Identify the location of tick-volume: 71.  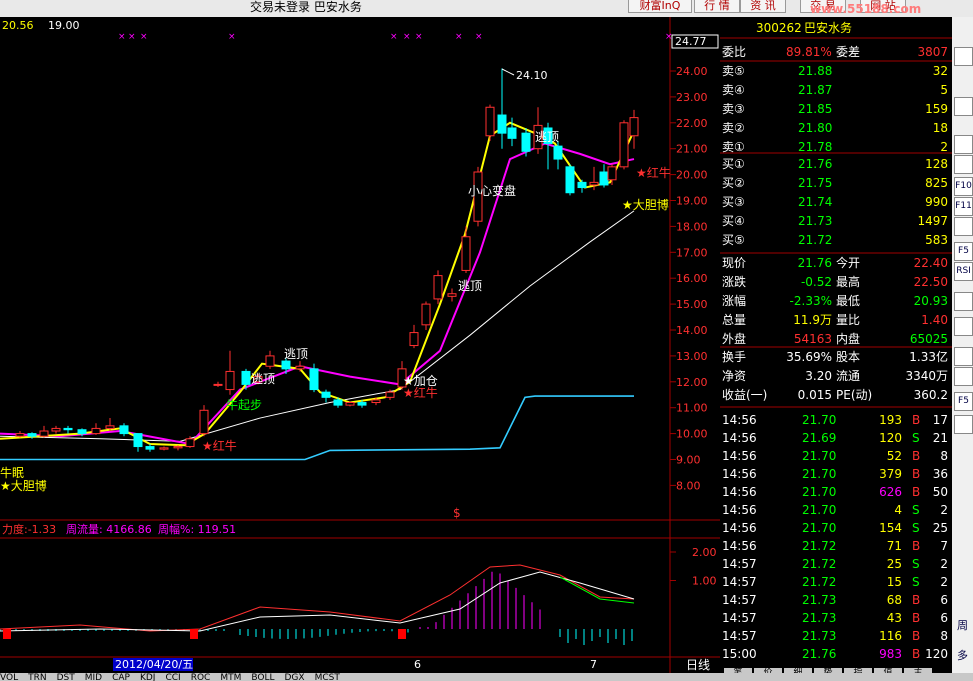
(894, 546).